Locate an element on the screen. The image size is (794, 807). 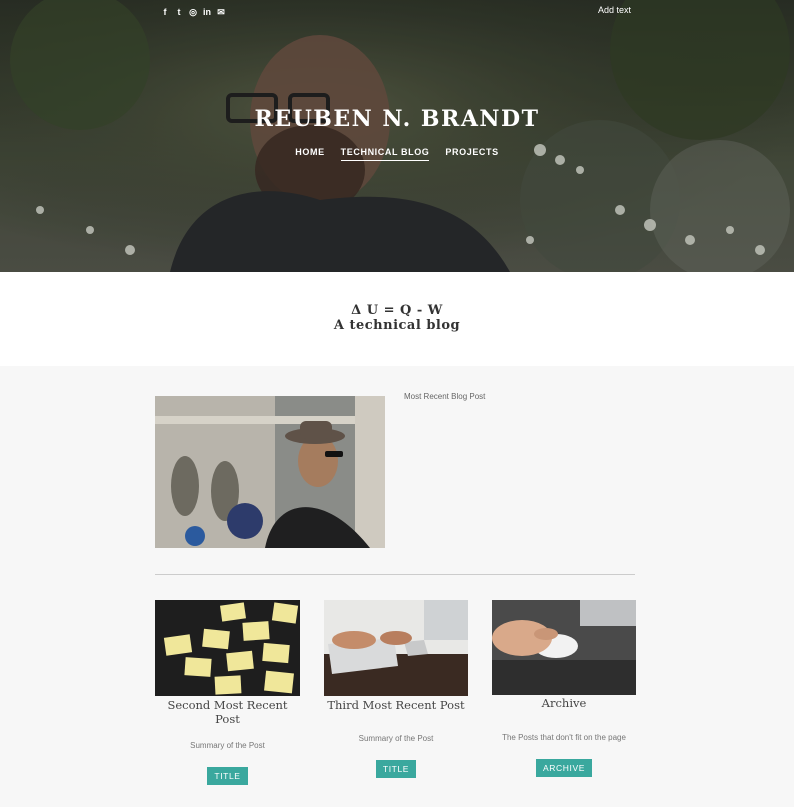
twitter-icon: t is located at coordinates (179, 12).